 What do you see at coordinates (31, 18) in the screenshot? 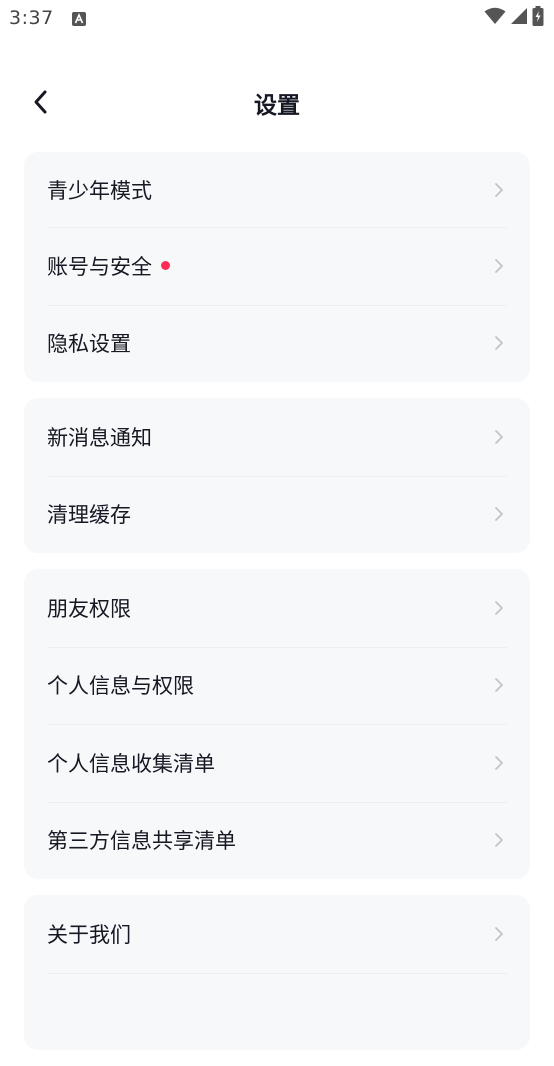
I see `status-time: 3:37` at bounding box center [31, 18].